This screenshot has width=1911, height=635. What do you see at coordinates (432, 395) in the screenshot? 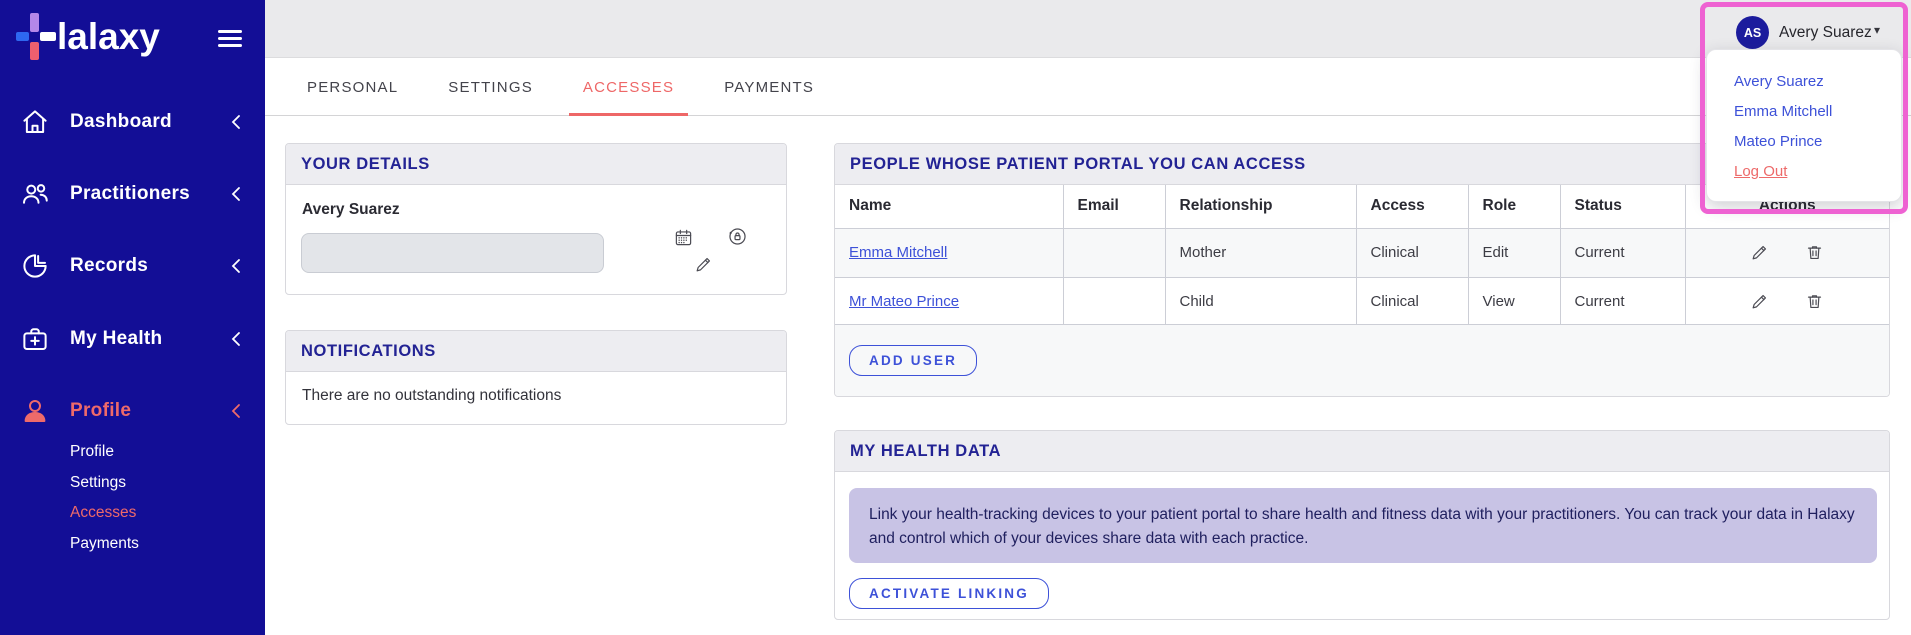
I see `notifications-message: There are no outstanding notifications` at bounding box center [432, 395].